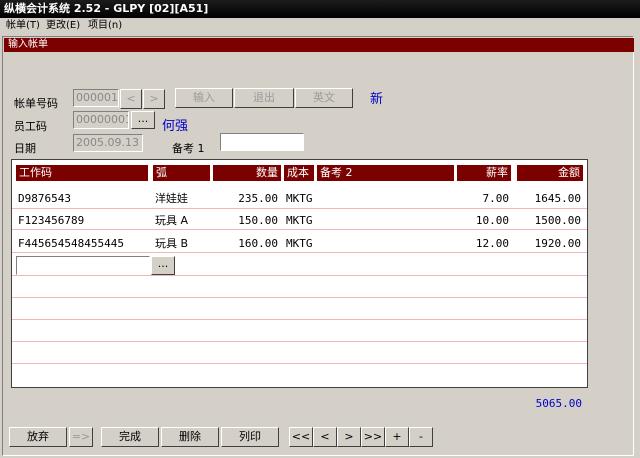  I want to click on bill-no-label: 帐单号码, so click(36, 103).